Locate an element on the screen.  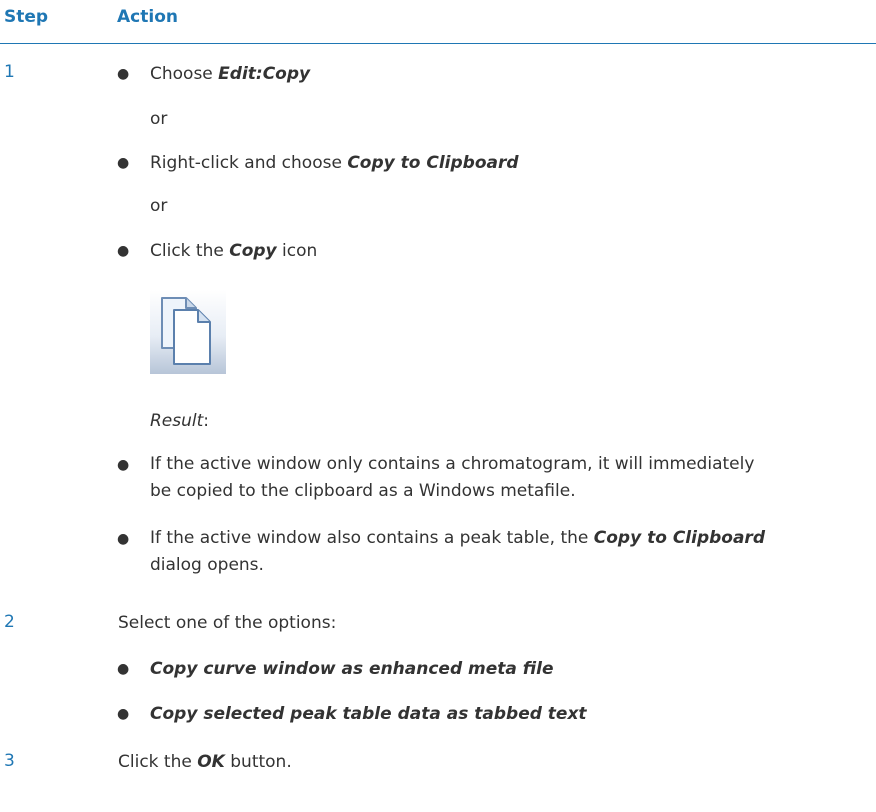
instruction-text: Choose is located at coordinates (184, 74).